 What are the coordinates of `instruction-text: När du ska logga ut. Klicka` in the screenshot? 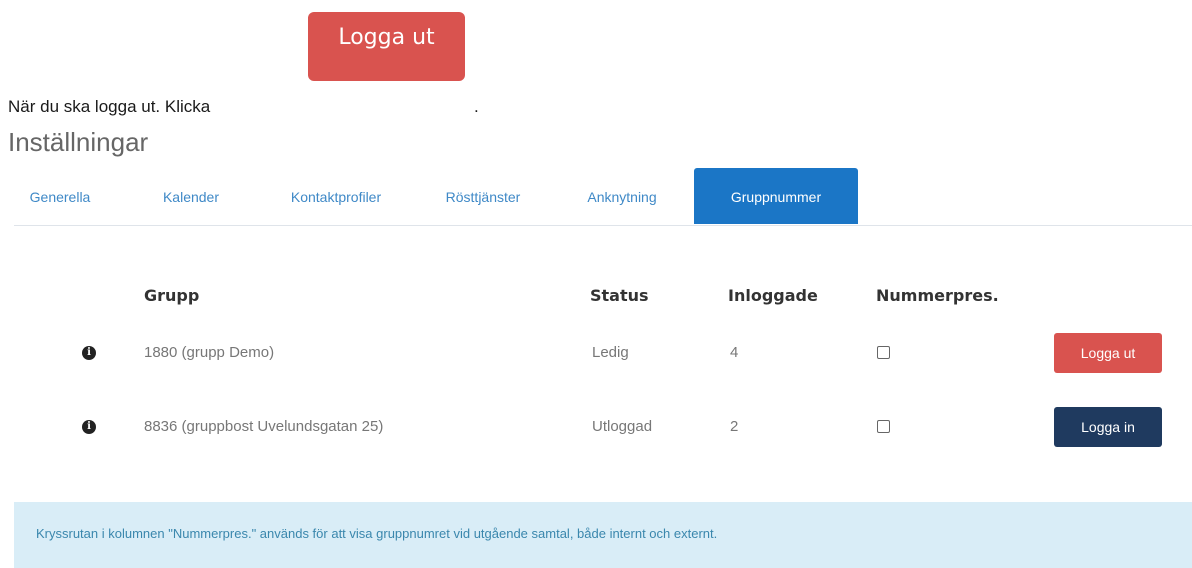 It's located at (109, 106).